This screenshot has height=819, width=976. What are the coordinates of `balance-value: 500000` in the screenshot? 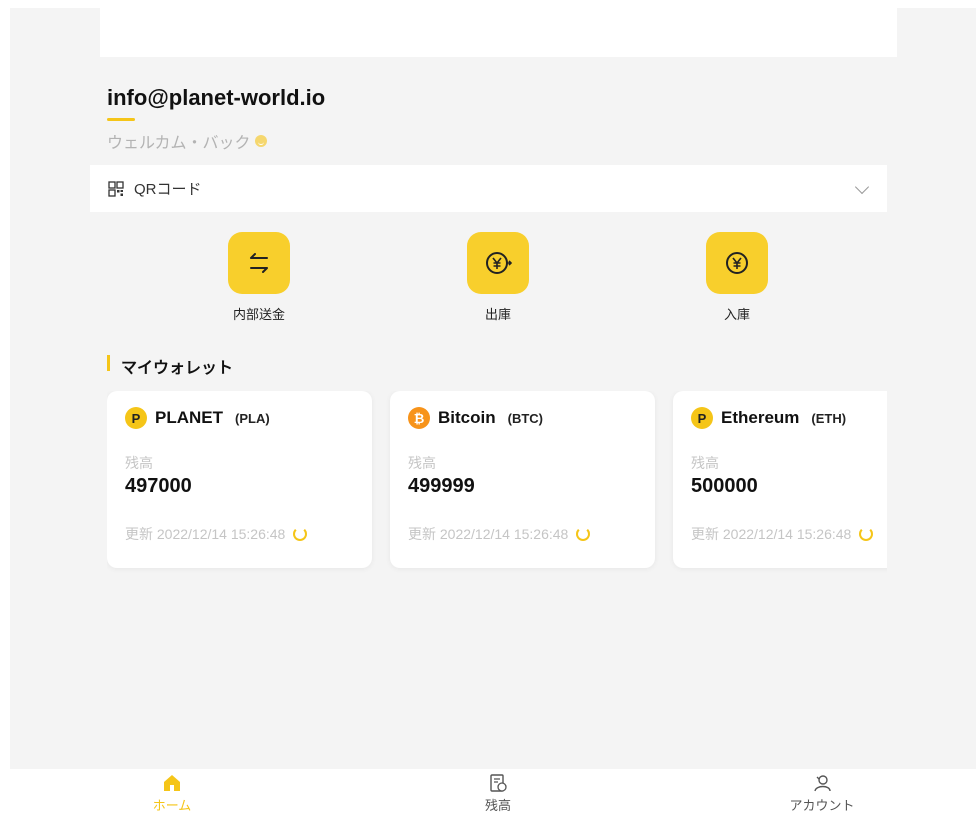 It's located at (724, 486).